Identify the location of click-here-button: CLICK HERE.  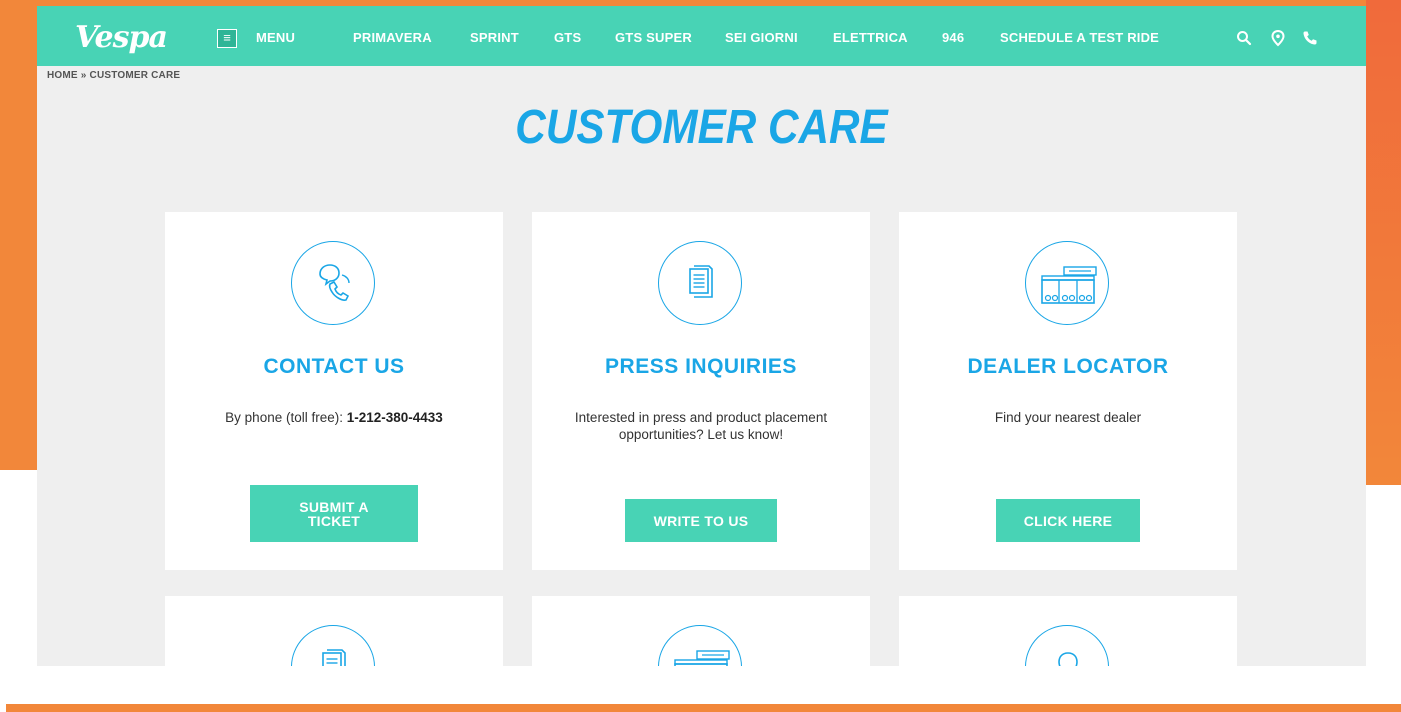
(1068, 520).